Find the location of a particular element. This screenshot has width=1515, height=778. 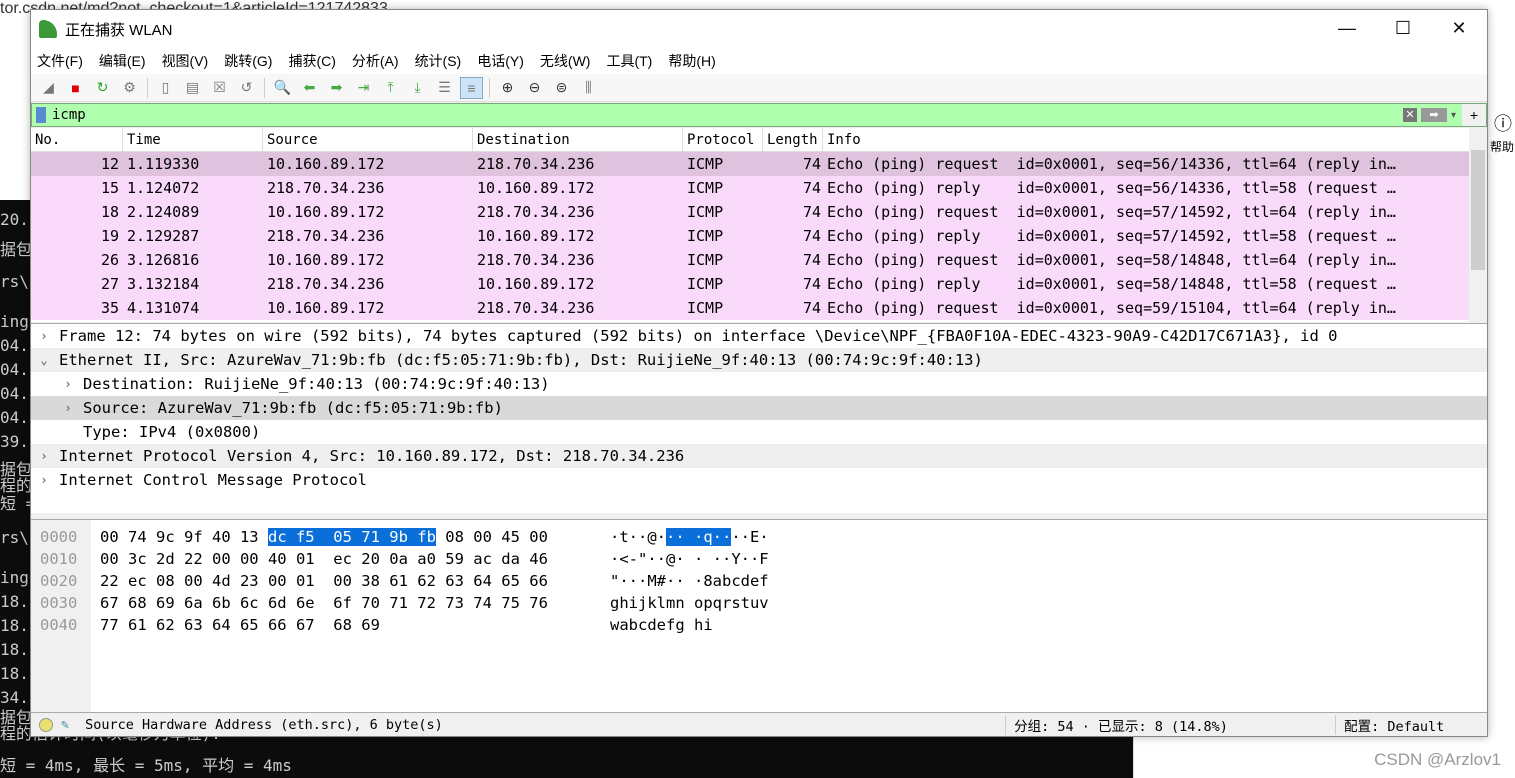

options-gear-icon: ⚙ is located at coordinates (129, 88).